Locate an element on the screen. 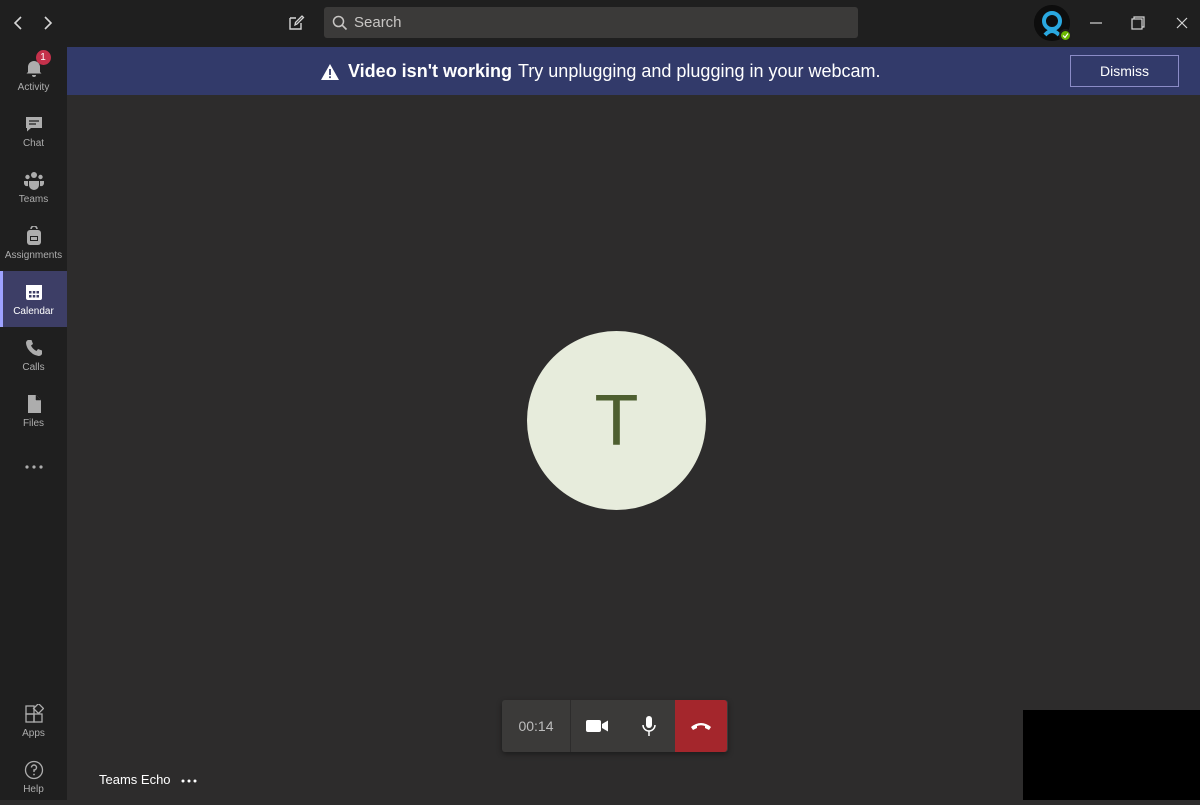  new-chat-button is located at coordinates (296, 23).